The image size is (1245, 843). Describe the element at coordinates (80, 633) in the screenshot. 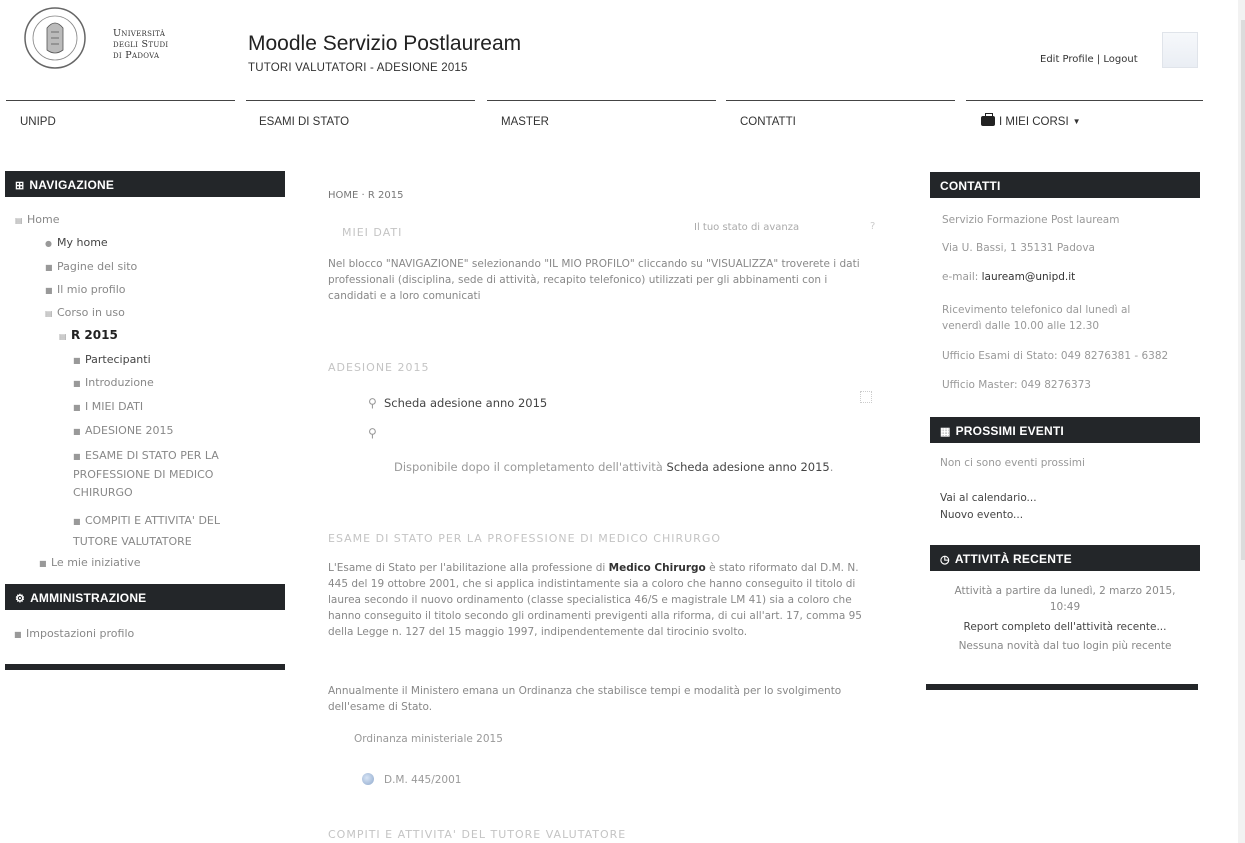

I see `tree-label: Impostazioni profilo` at that location.